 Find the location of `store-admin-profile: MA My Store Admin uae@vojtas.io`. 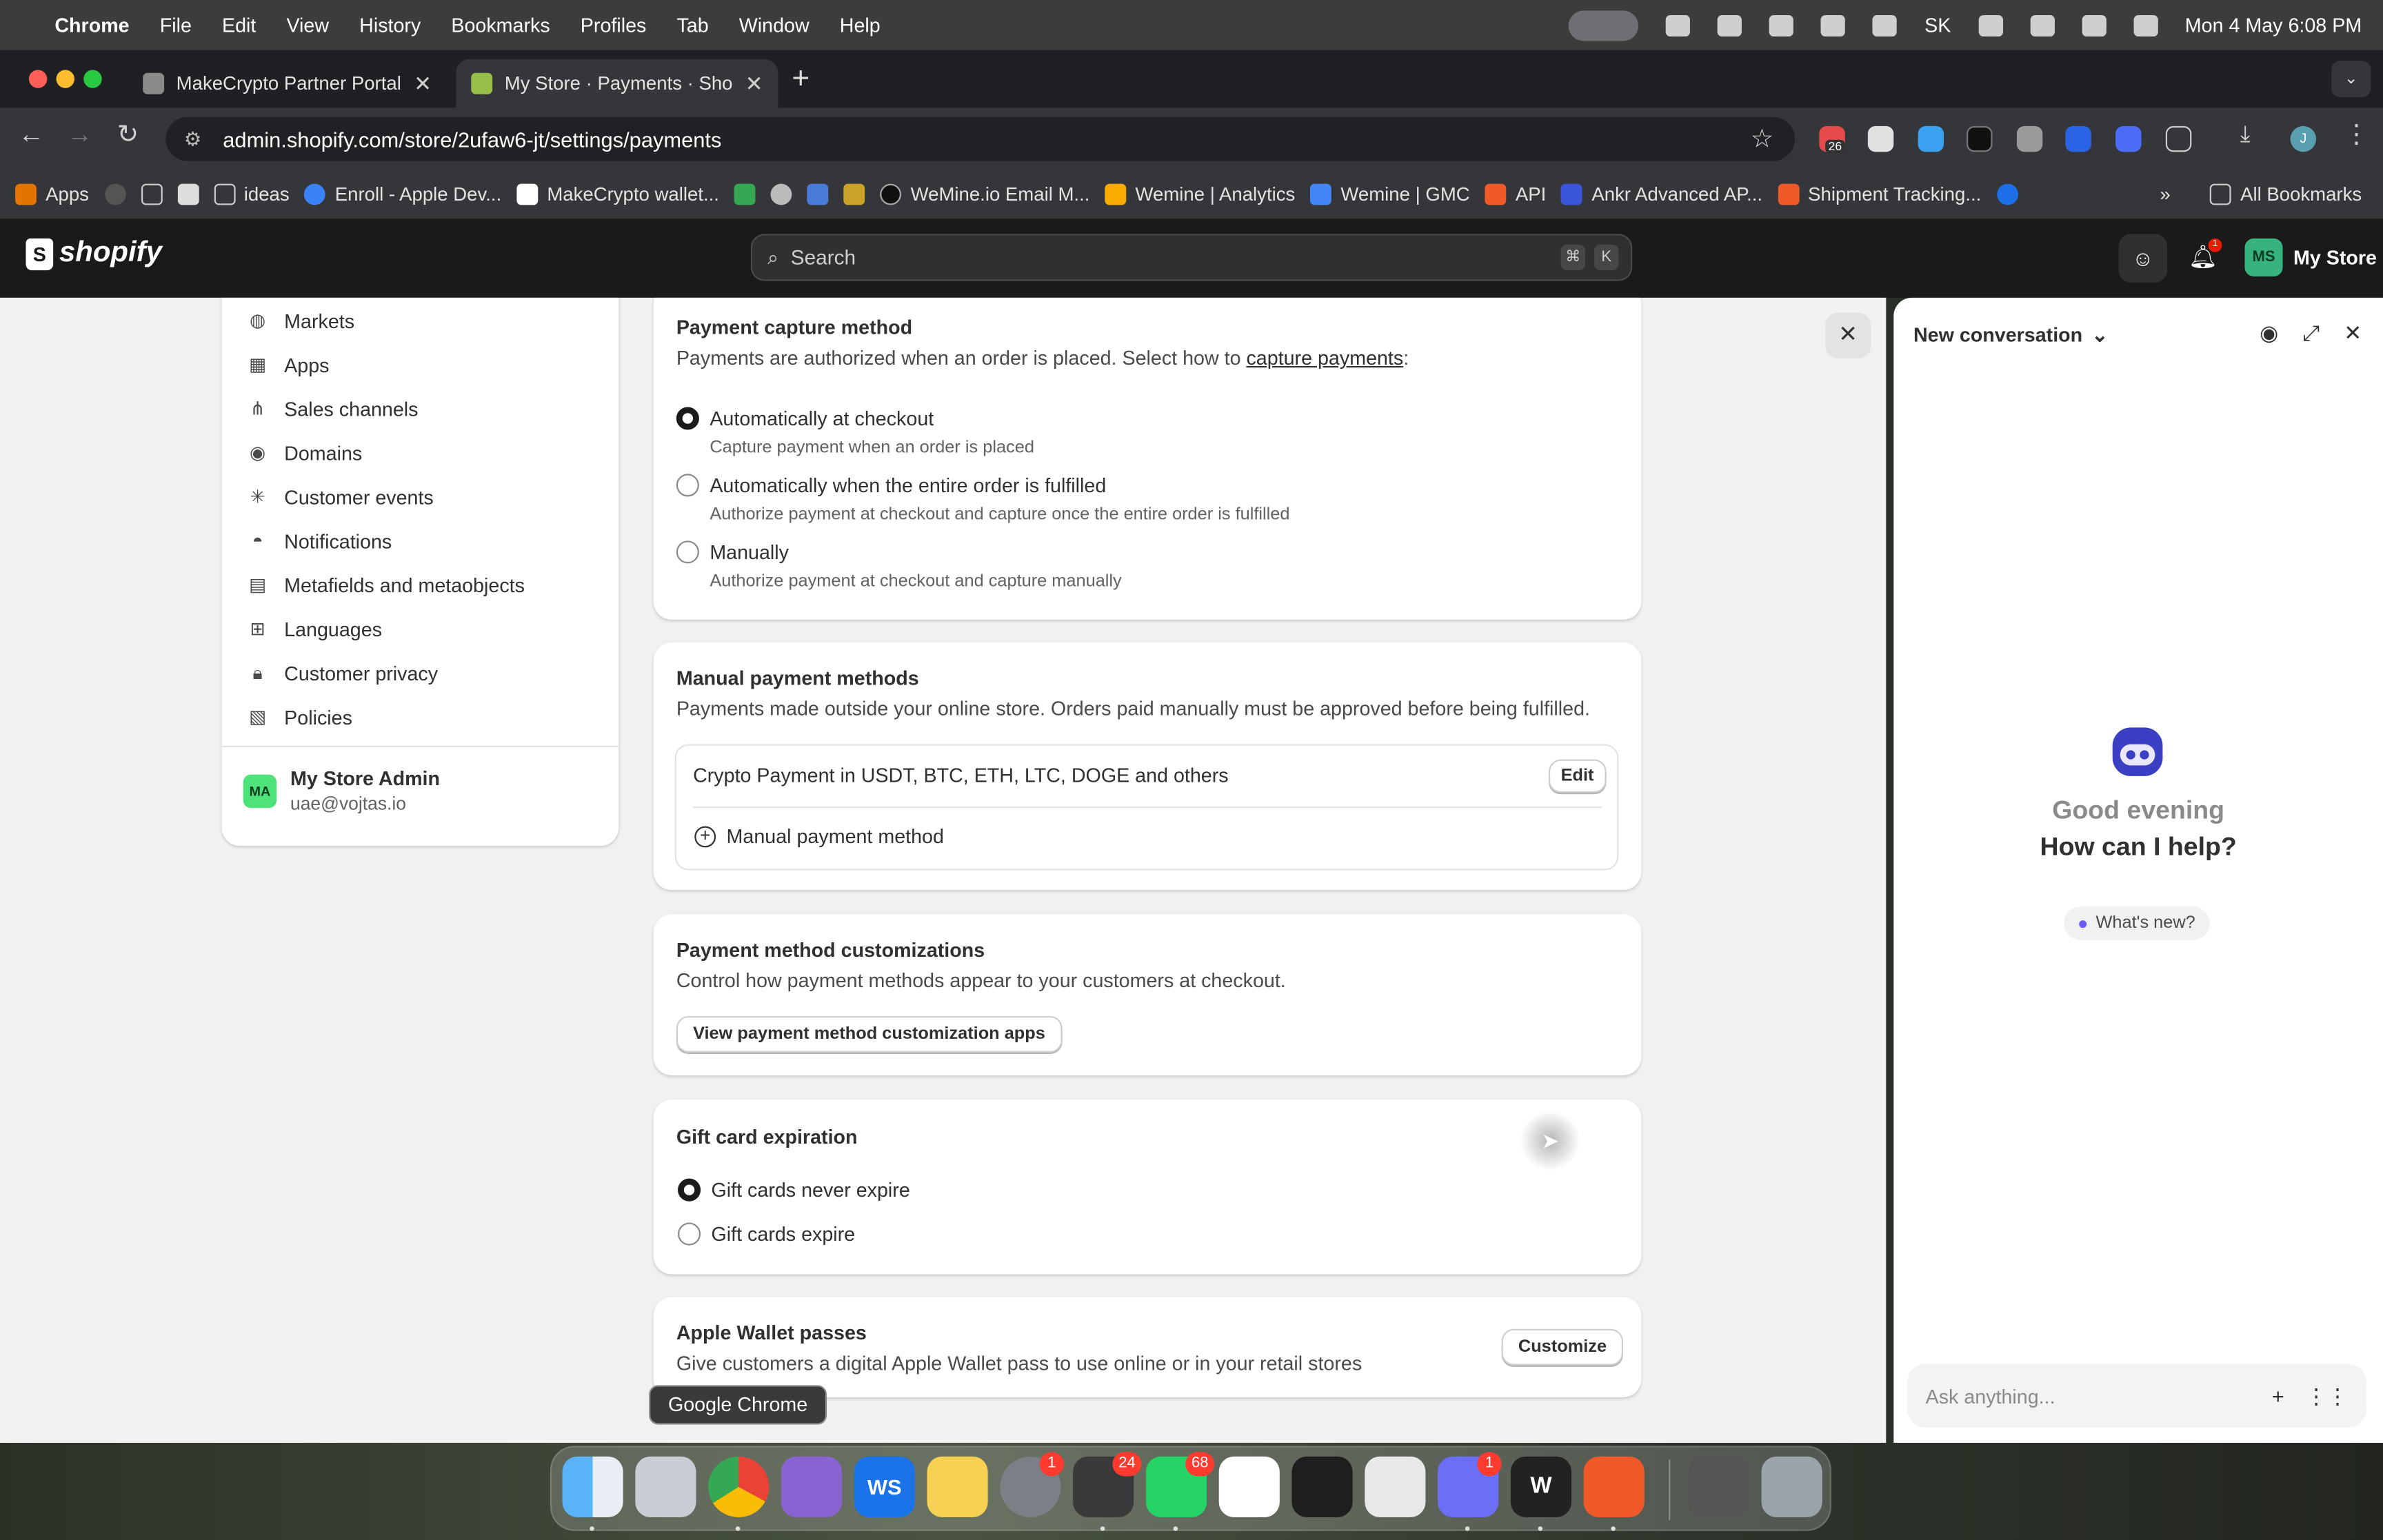

store-admin-profile: MA My Store Admin uae@vojtas.io is located at coordinates (341, 791).